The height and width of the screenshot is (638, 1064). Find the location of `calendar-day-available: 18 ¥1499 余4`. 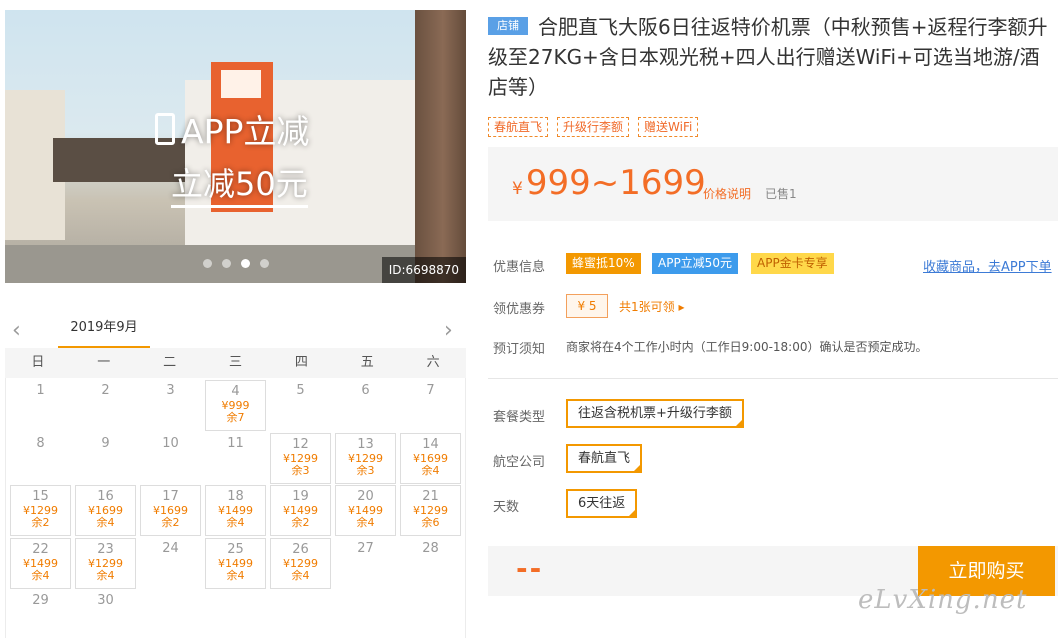

calendar-day-available: 18 ¥1499 余4 is located at coordinates (235, 510).